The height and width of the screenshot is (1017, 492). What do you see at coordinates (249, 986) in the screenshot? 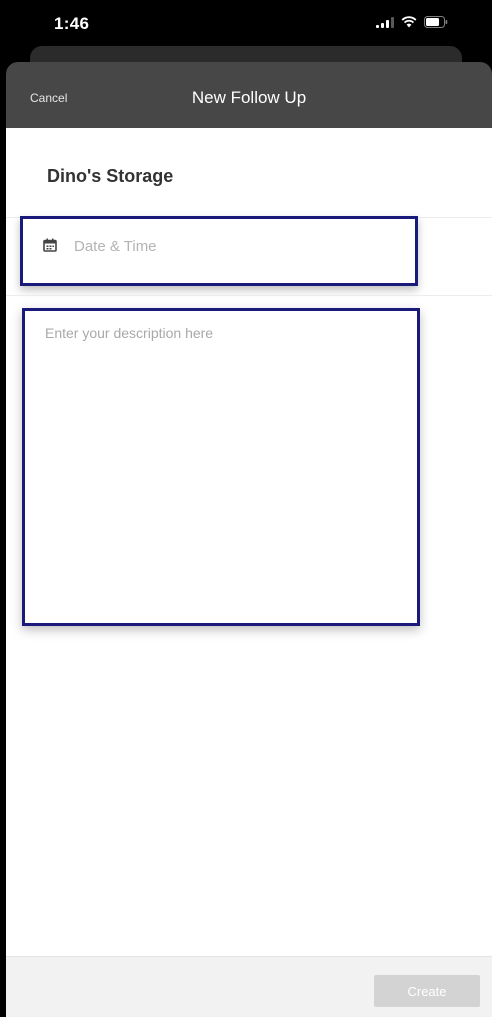
I see `footer-bar: Create` at bounding box center [249, 986].